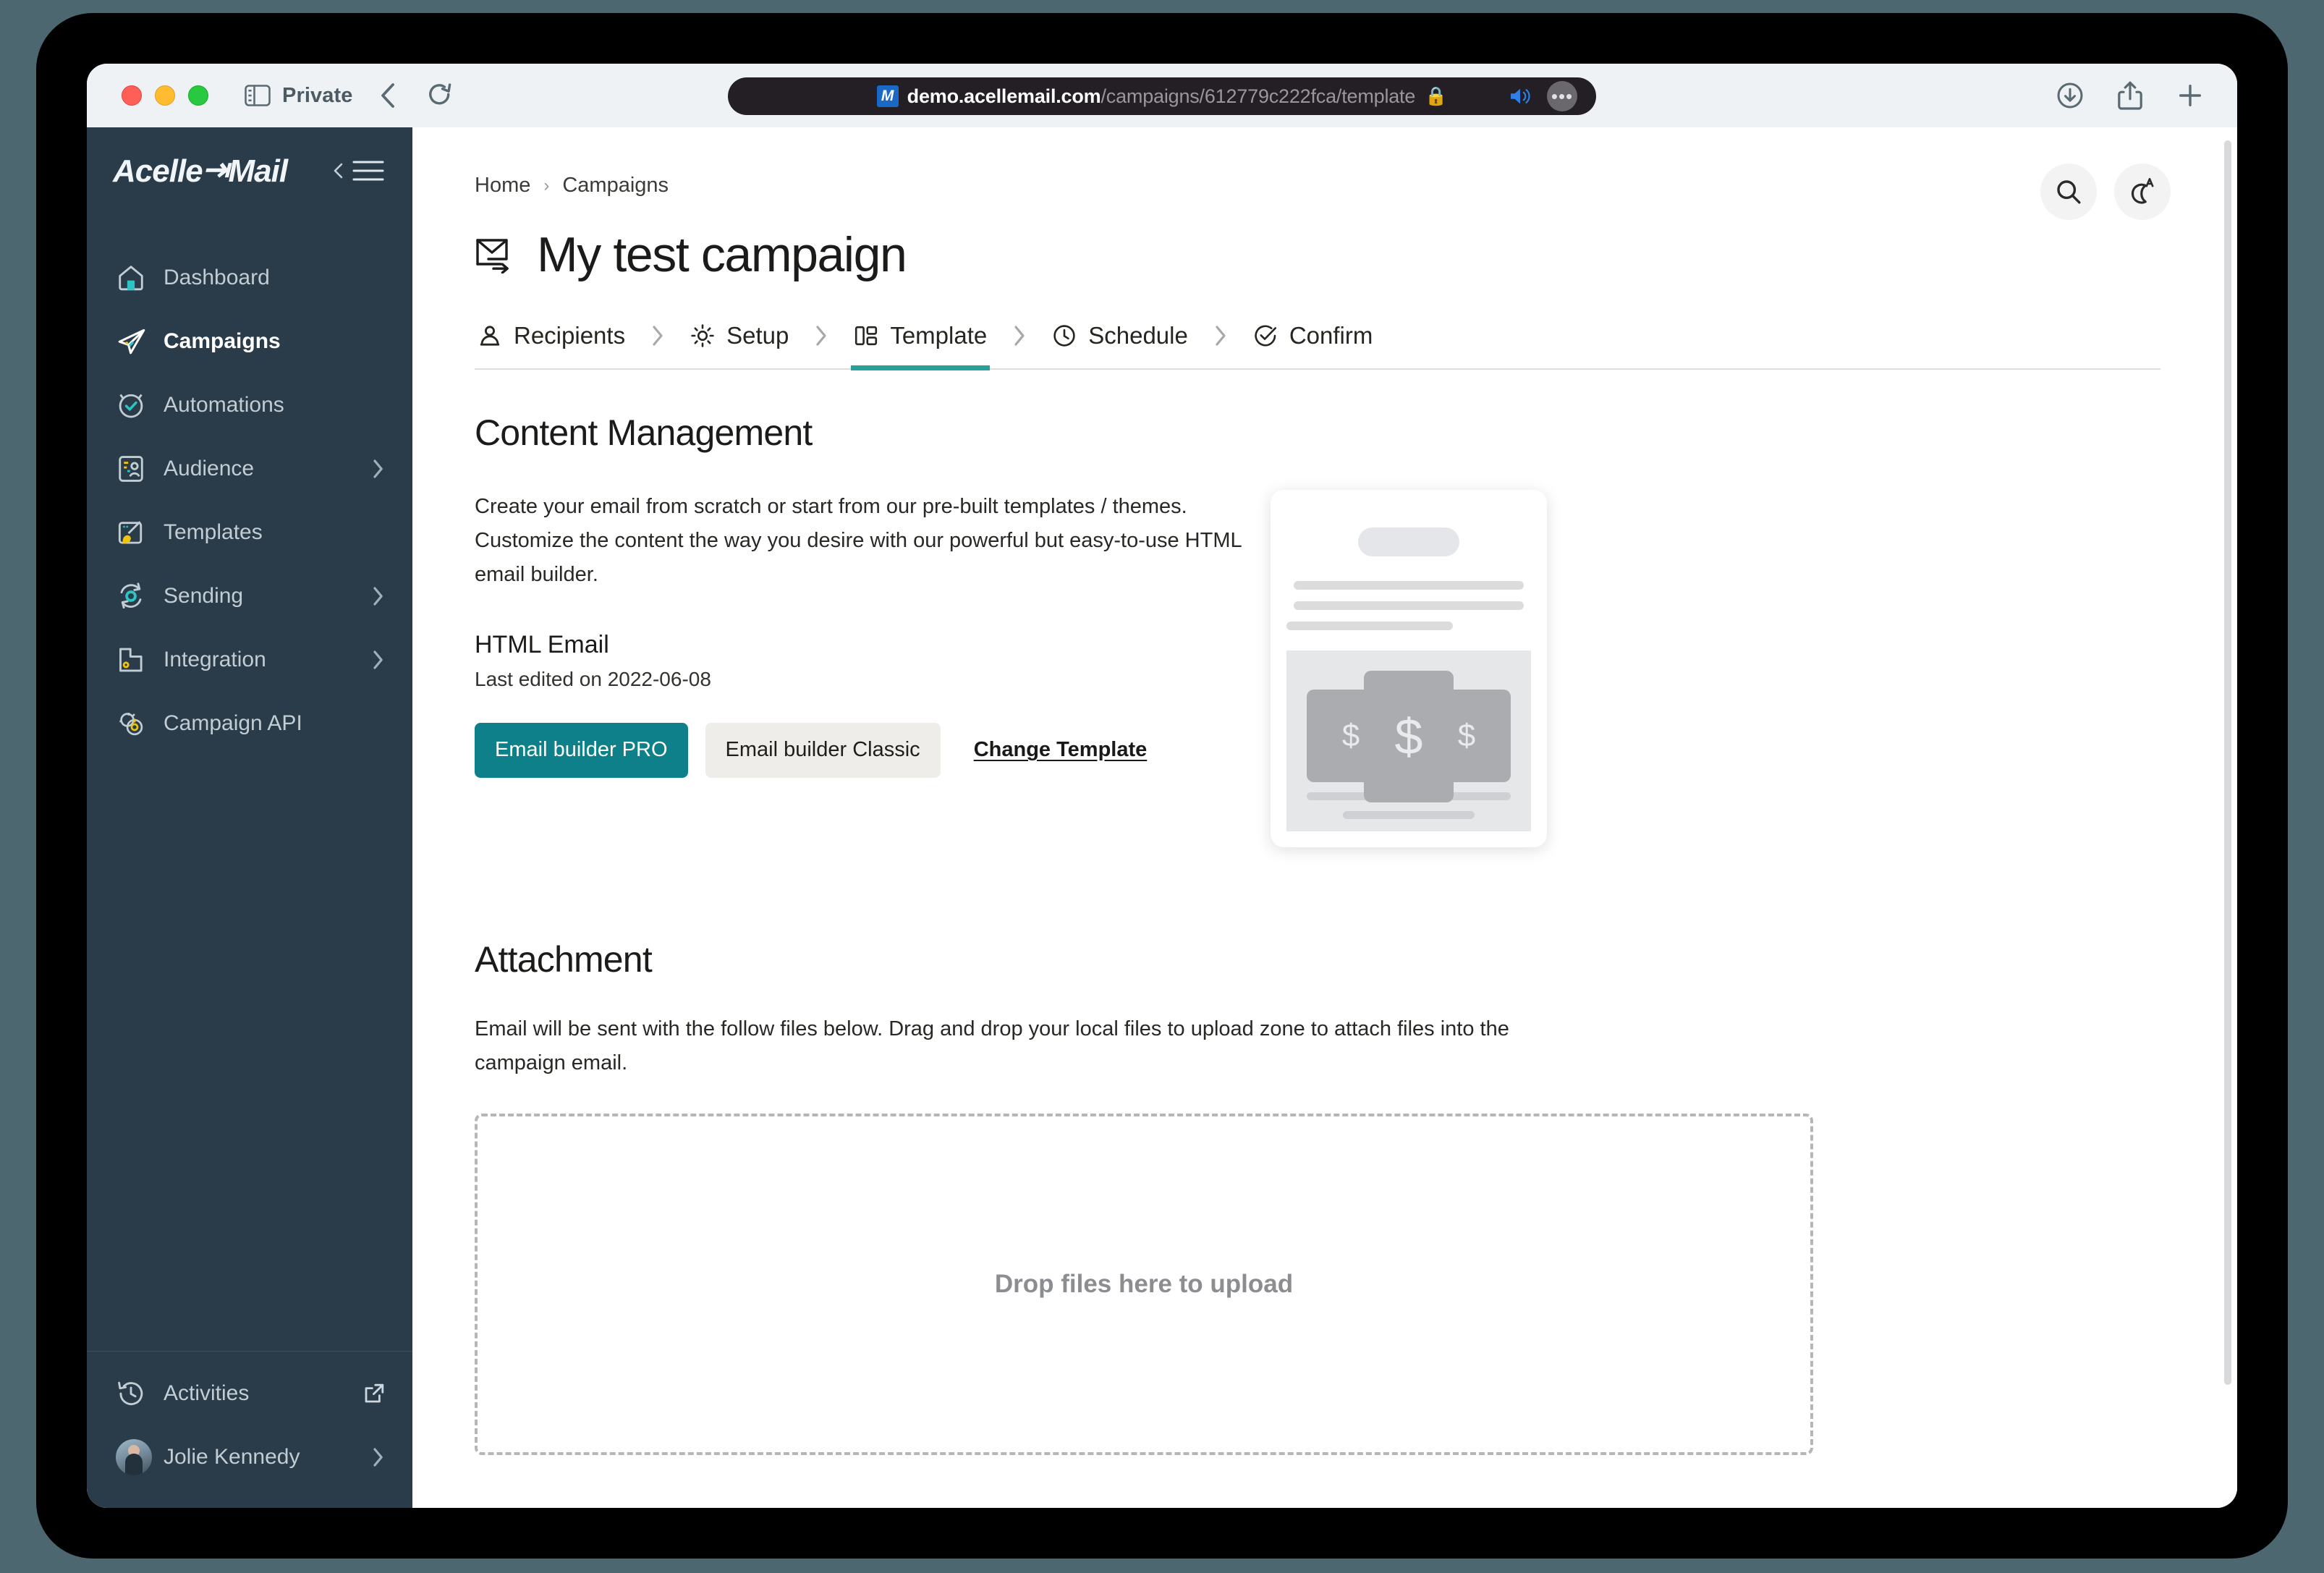 The height and width of the screenshot is (1573, 2324). I want to click on step-setup: Setup, so click(739, 345).